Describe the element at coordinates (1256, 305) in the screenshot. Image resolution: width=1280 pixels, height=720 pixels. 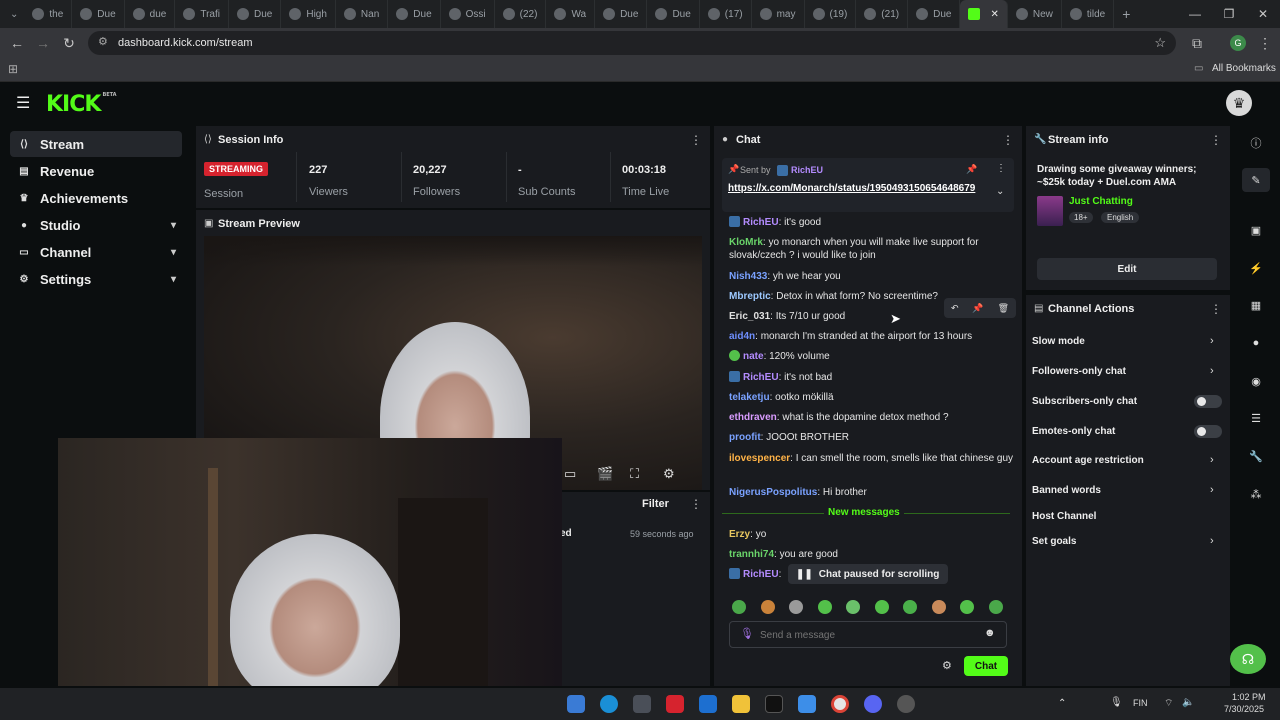
I see `notes-icon: ▦` at that location.